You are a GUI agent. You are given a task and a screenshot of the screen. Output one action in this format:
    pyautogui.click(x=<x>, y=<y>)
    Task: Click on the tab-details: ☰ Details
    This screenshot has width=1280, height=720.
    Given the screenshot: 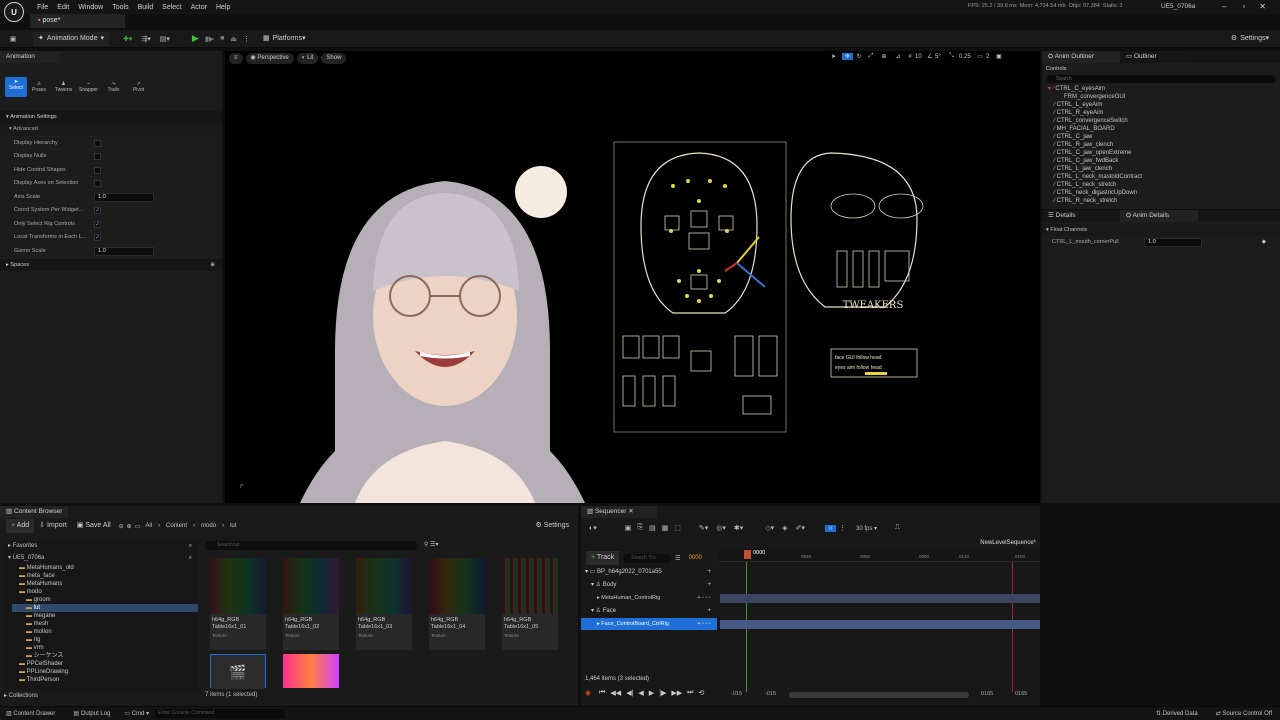 What is the action you would take?
    pyautogui.click(x=1081, y=216)
    